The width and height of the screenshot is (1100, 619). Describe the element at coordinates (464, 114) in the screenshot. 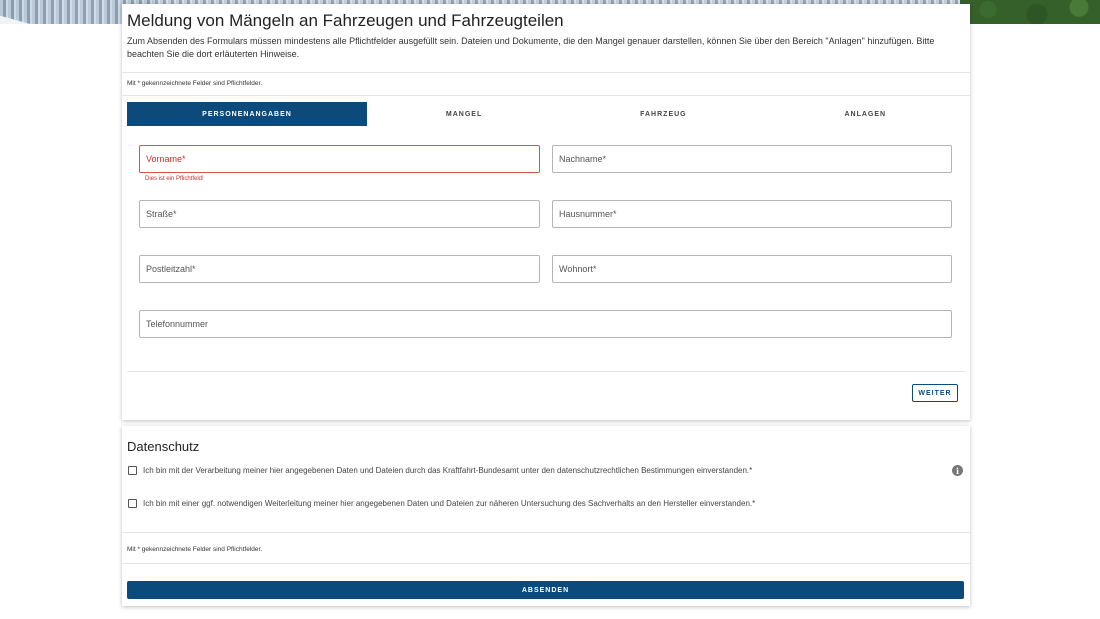

I see `tab-mangel: MANGEL` at that location.